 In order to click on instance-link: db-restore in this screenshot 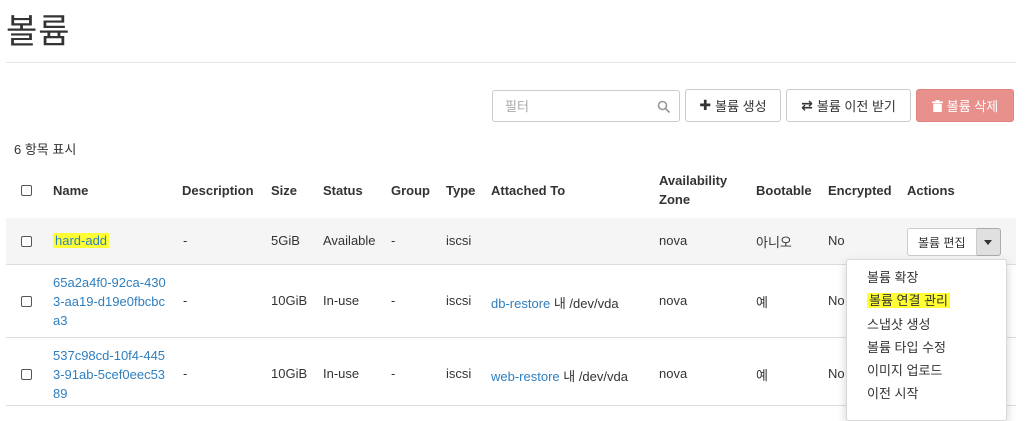, I will do `click(520, 303)`.